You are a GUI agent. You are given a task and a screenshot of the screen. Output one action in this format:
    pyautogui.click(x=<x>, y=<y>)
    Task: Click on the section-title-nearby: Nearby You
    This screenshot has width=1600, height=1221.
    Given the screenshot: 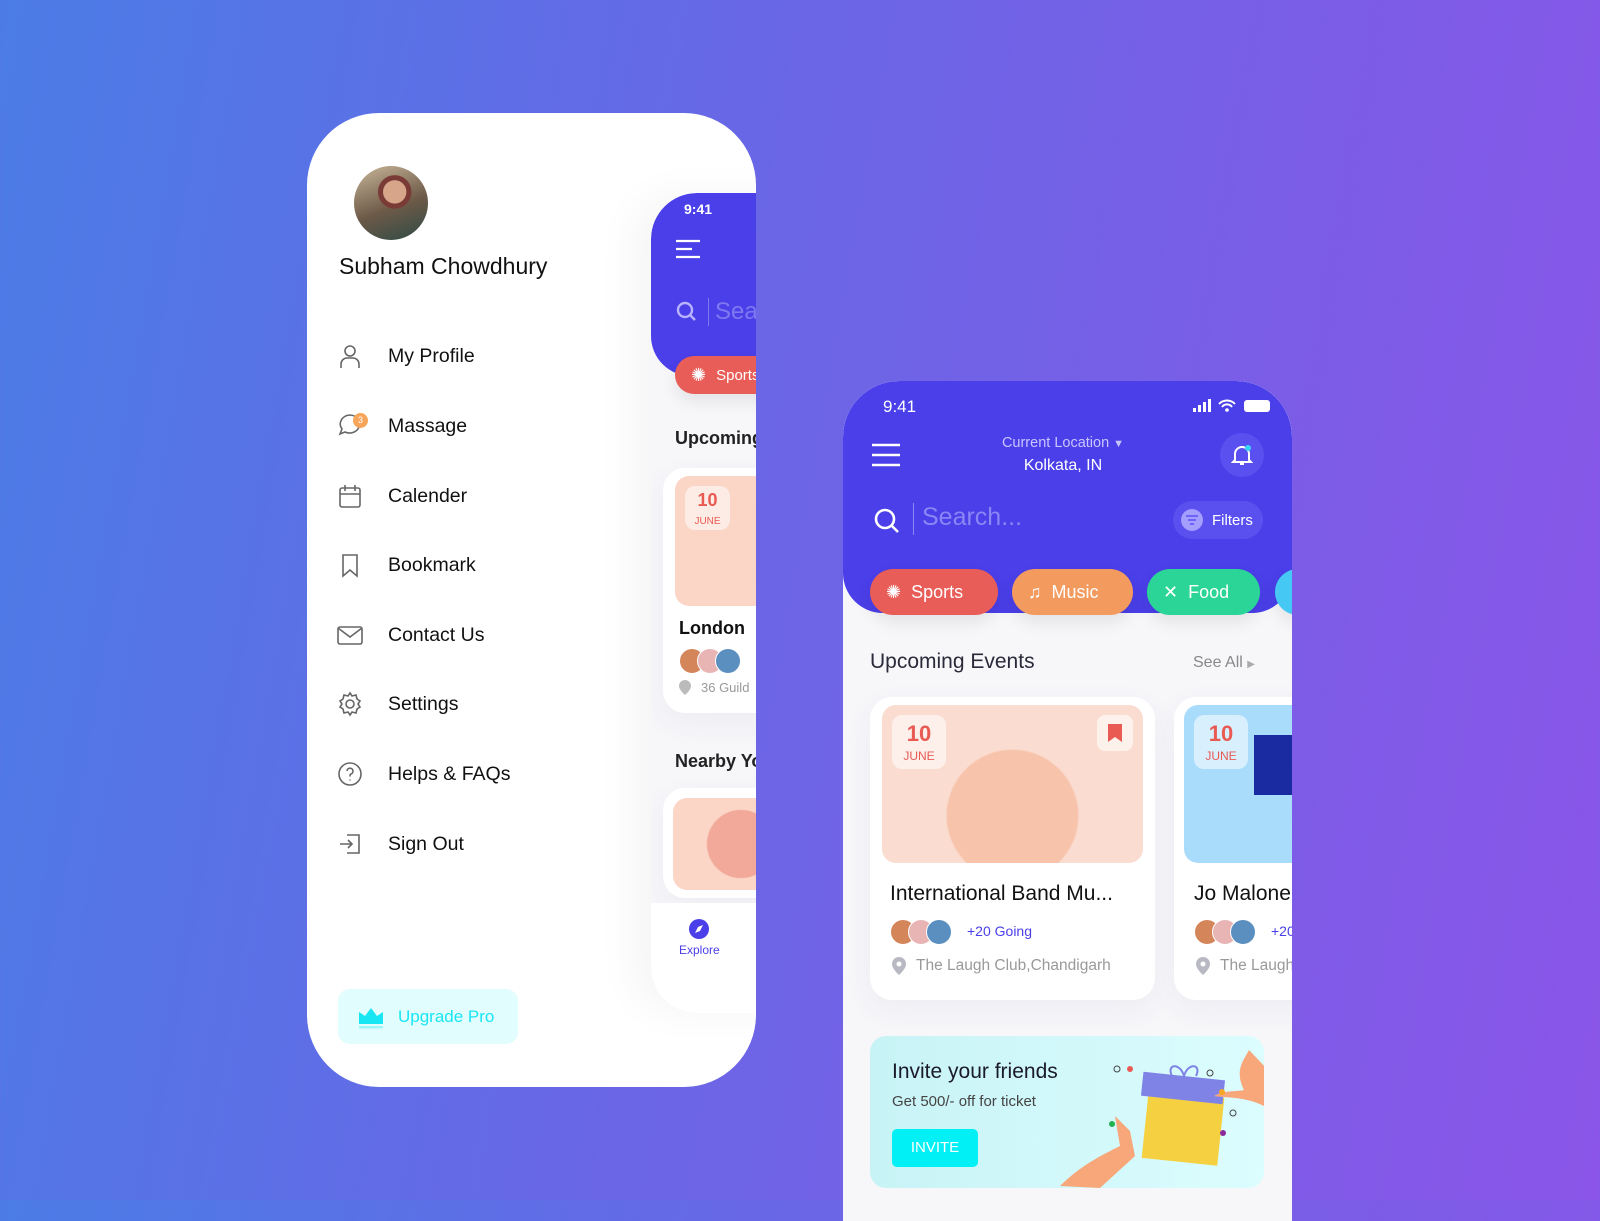 What is the action you would take?
    pyautogui.click(x=715, y=761)
    